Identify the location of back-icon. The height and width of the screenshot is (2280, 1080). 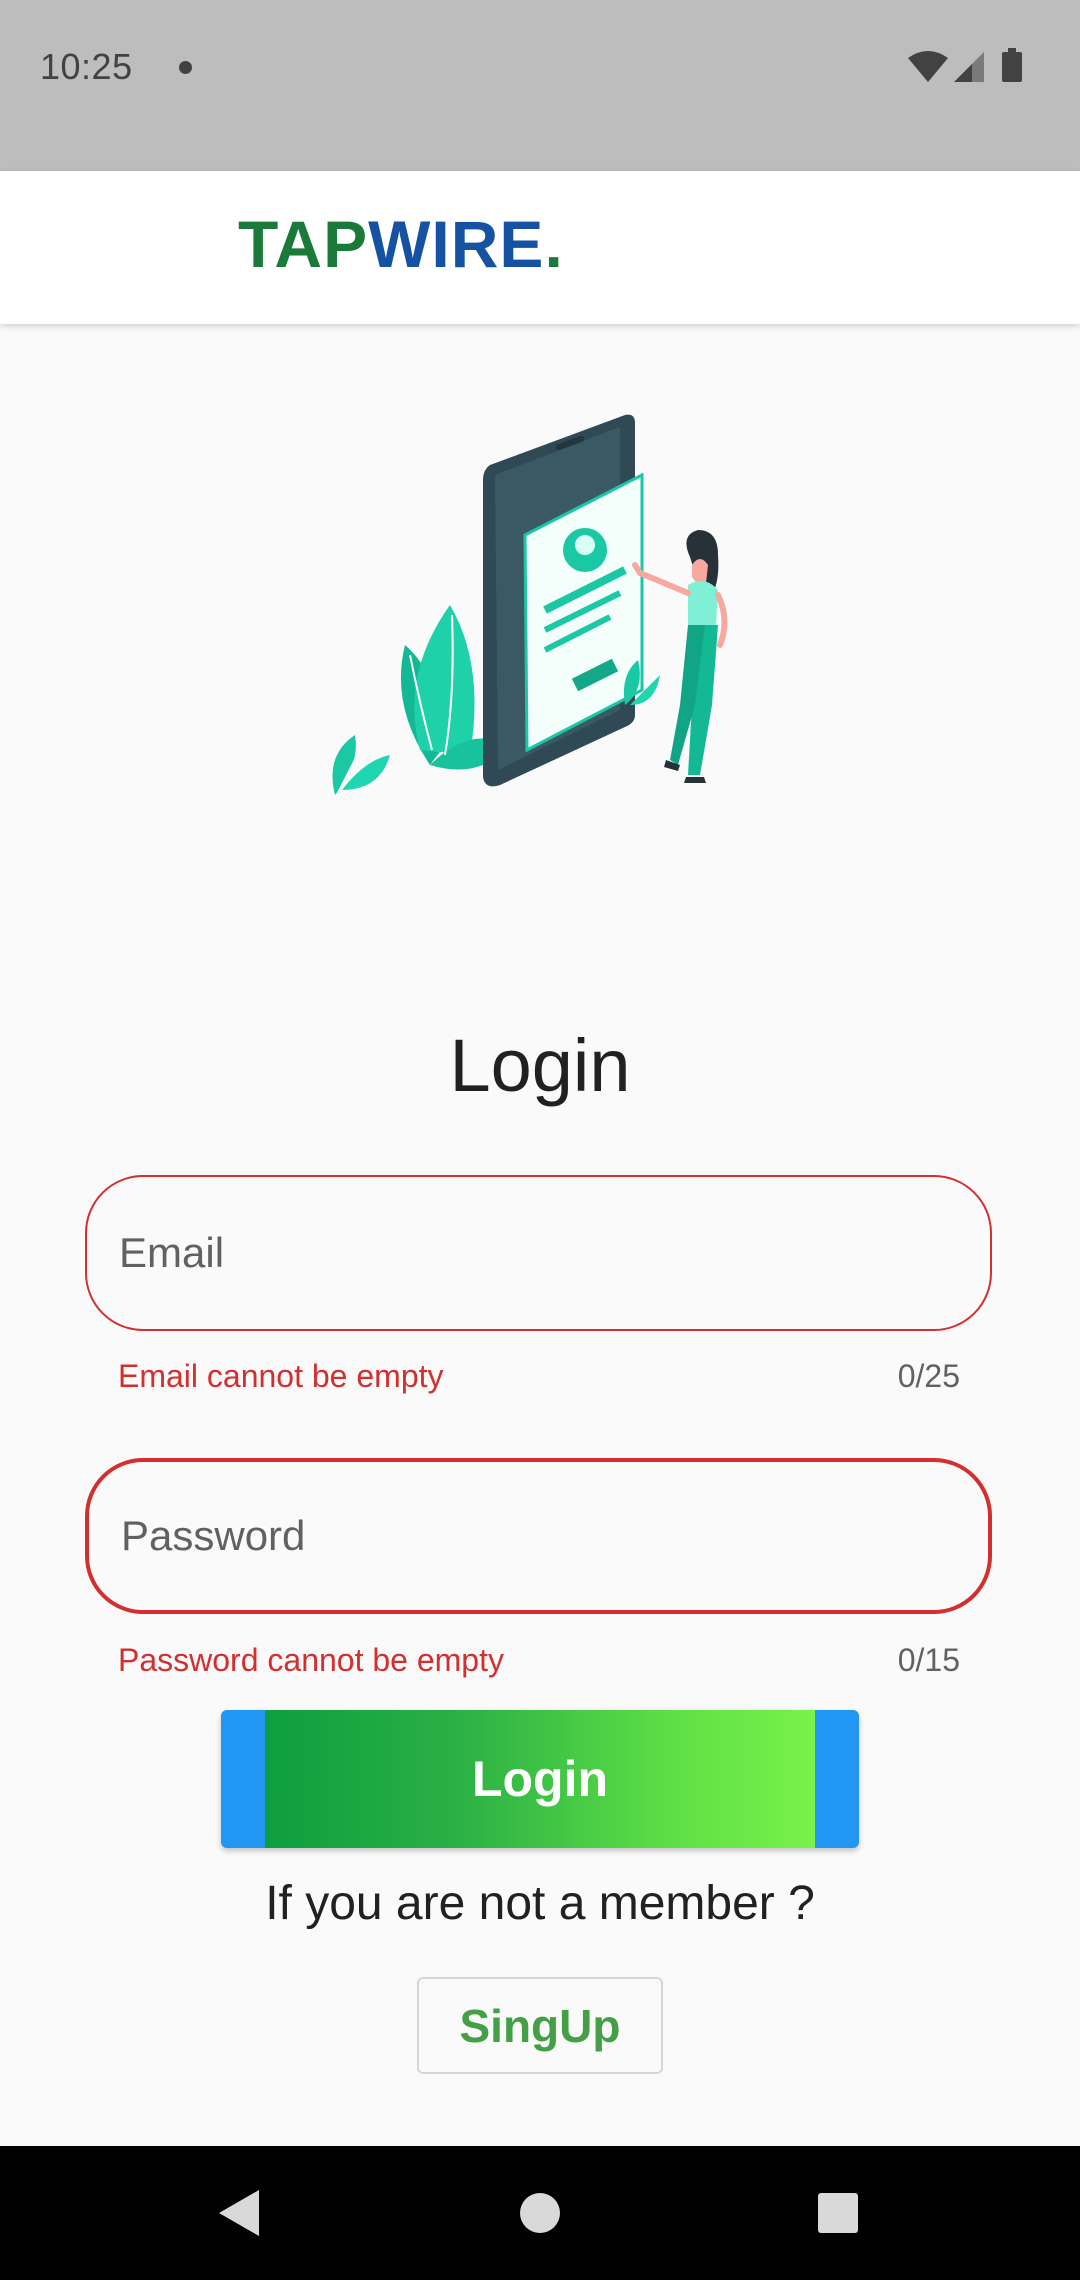
(240, 2213).